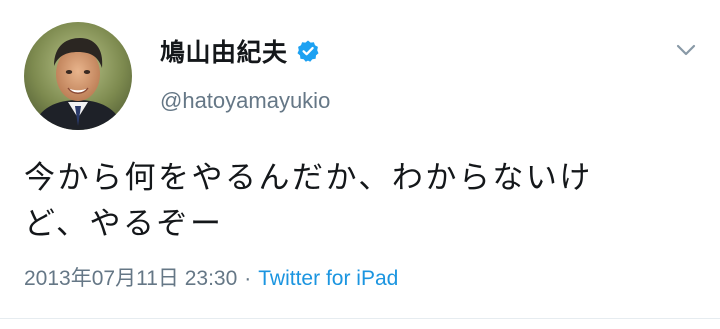 This screenshot has width=720, height=329. What do you see at coordinates (130, 278) in the screenshot?
I see `tweet-timestamp: 2013年07月11日 23:30` at bounding box center [130, 278].